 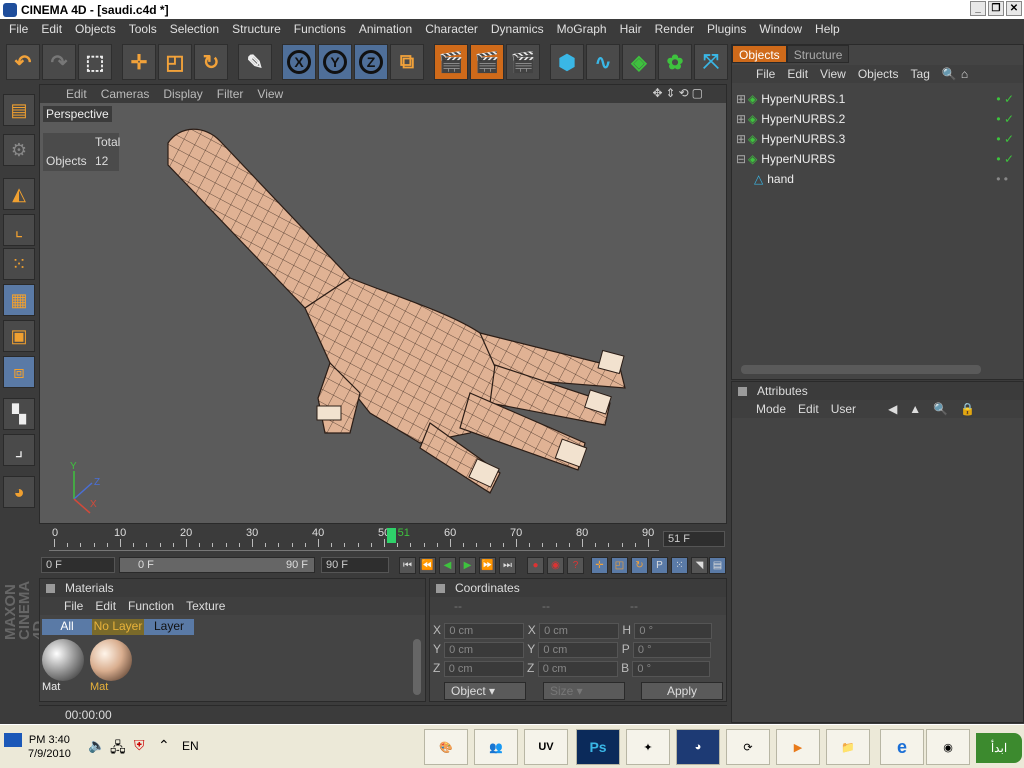 I want to click on coordinate-mode-select: Object ▾, so click(x=485, y=691).